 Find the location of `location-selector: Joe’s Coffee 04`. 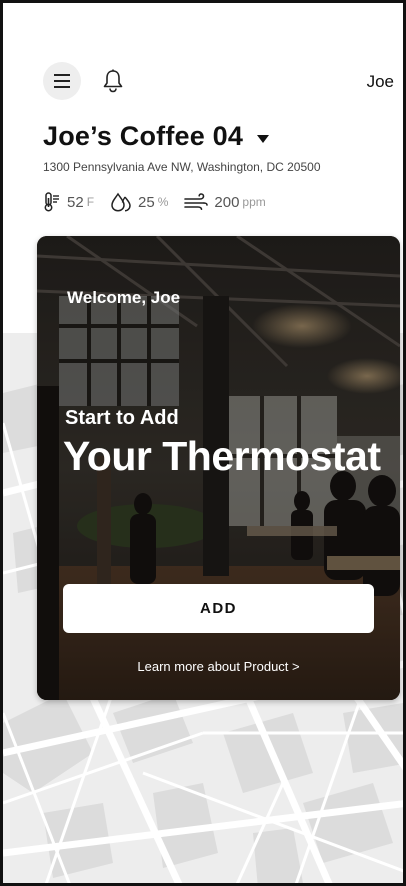

location-selector: Joe’s Coffee 04 is located at coordinates (156, 136).